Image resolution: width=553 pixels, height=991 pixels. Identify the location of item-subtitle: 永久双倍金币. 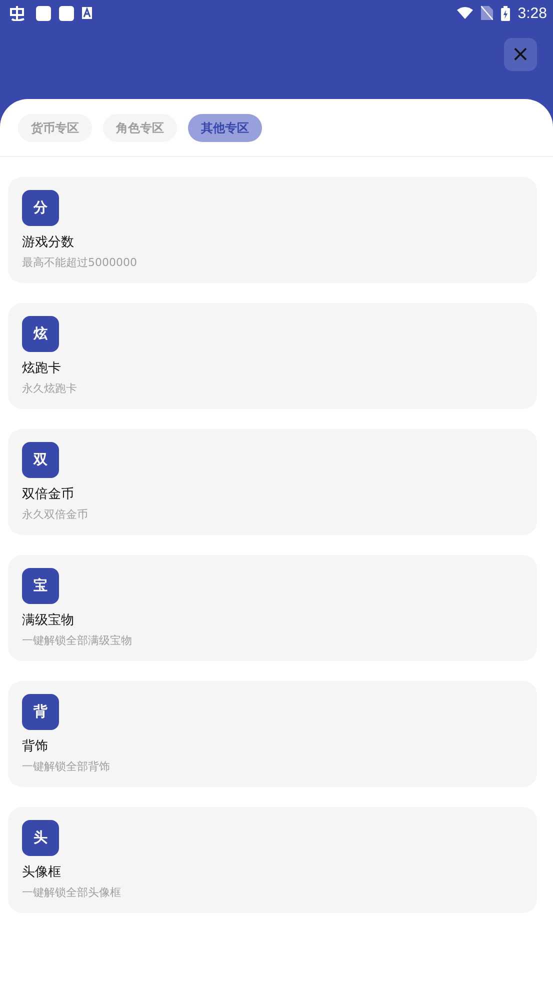
(55, 514).